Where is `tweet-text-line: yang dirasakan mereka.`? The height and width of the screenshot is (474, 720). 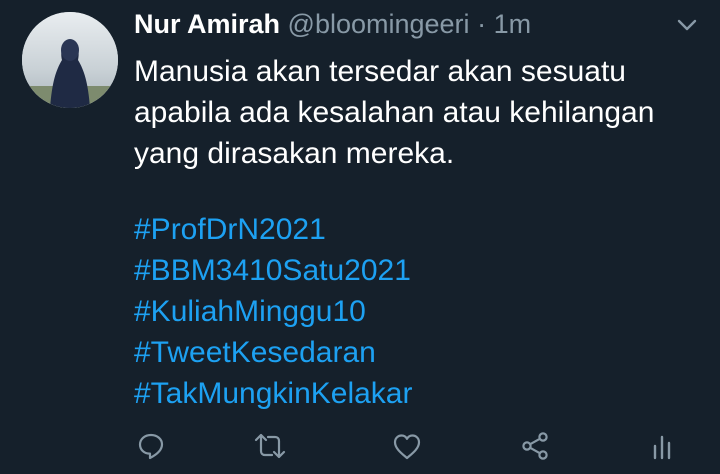 tweet-text-line: yang dirasakan mereka. is located at coordinates (294, 153).